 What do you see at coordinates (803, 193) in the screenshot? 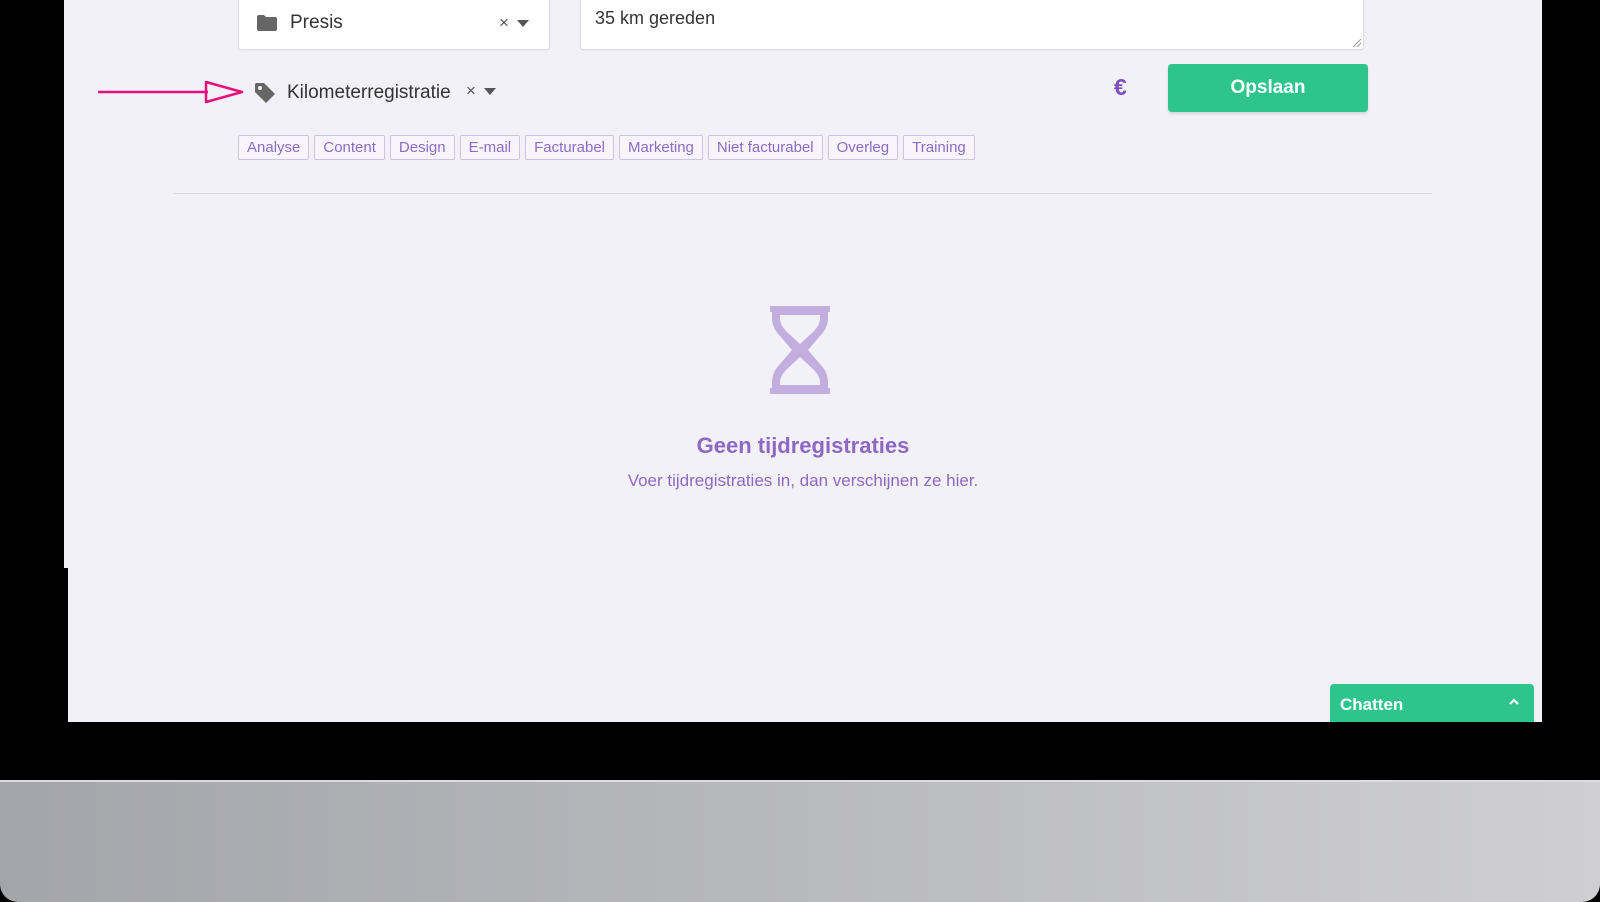
I see `divider` at bounding box center [803, 193].